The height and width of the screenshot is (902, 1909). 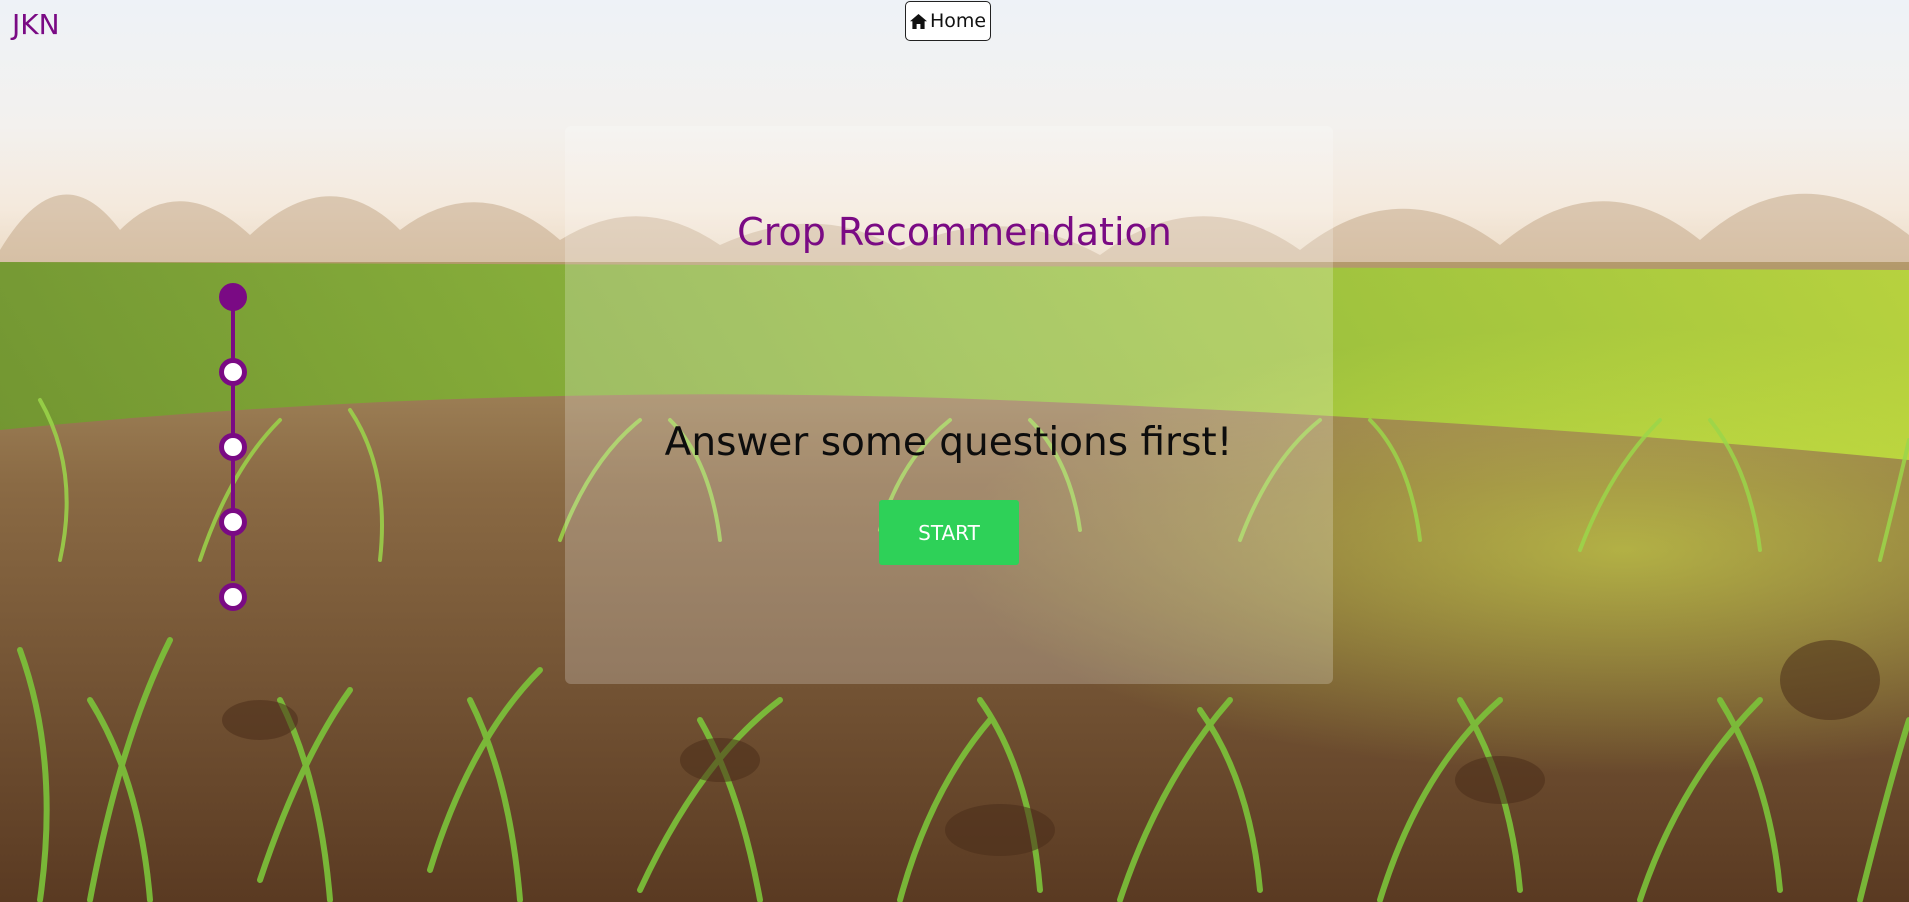 I want to click on prompt-heading: Answer some questions first!, so click(x=948, y=442).